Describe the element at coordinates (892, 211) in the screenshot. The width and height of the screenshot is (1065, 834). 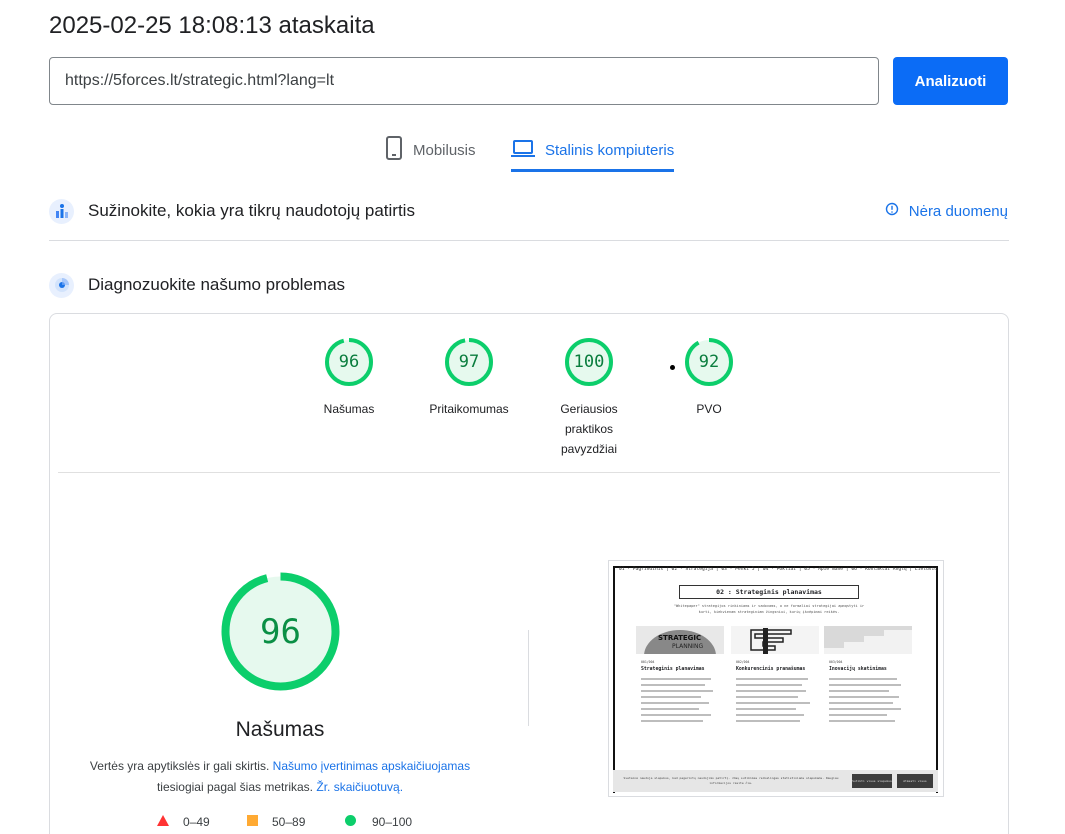
I see `info-icon` at that location.